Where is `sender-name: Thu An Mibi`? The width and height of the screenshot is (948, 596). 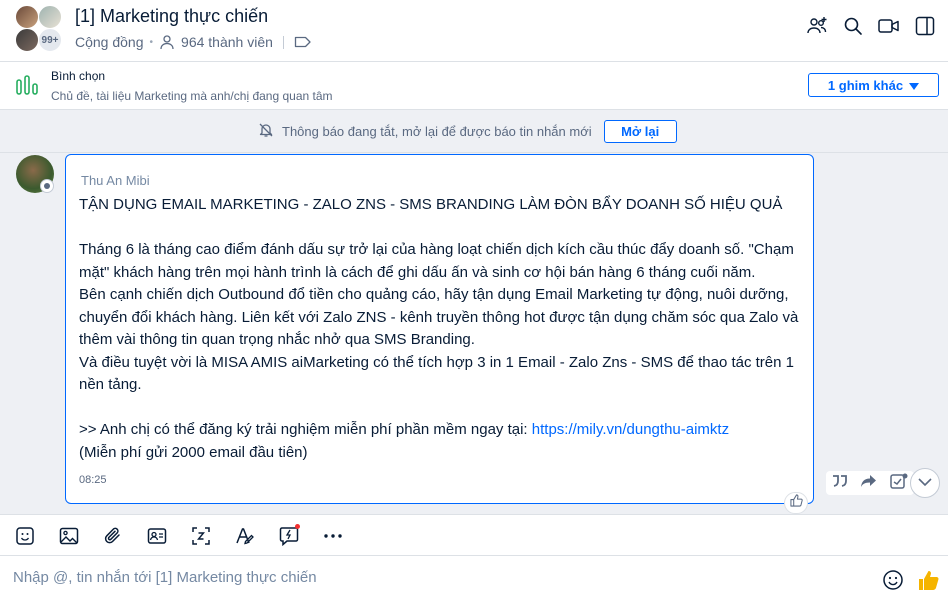 sender-name: Thu An Mibi is located at coordinates (440, 180).